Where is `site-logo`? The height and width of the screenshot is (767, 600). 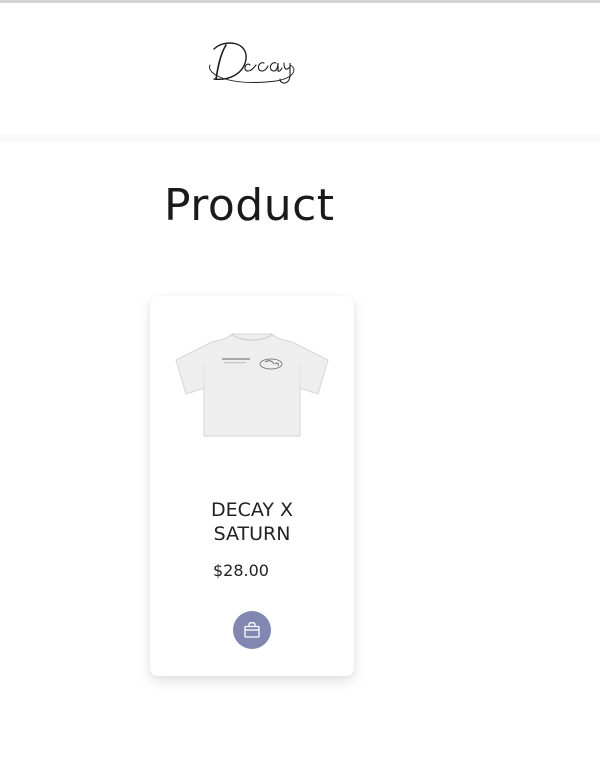 site-logo is located at coordinates (253, 63).